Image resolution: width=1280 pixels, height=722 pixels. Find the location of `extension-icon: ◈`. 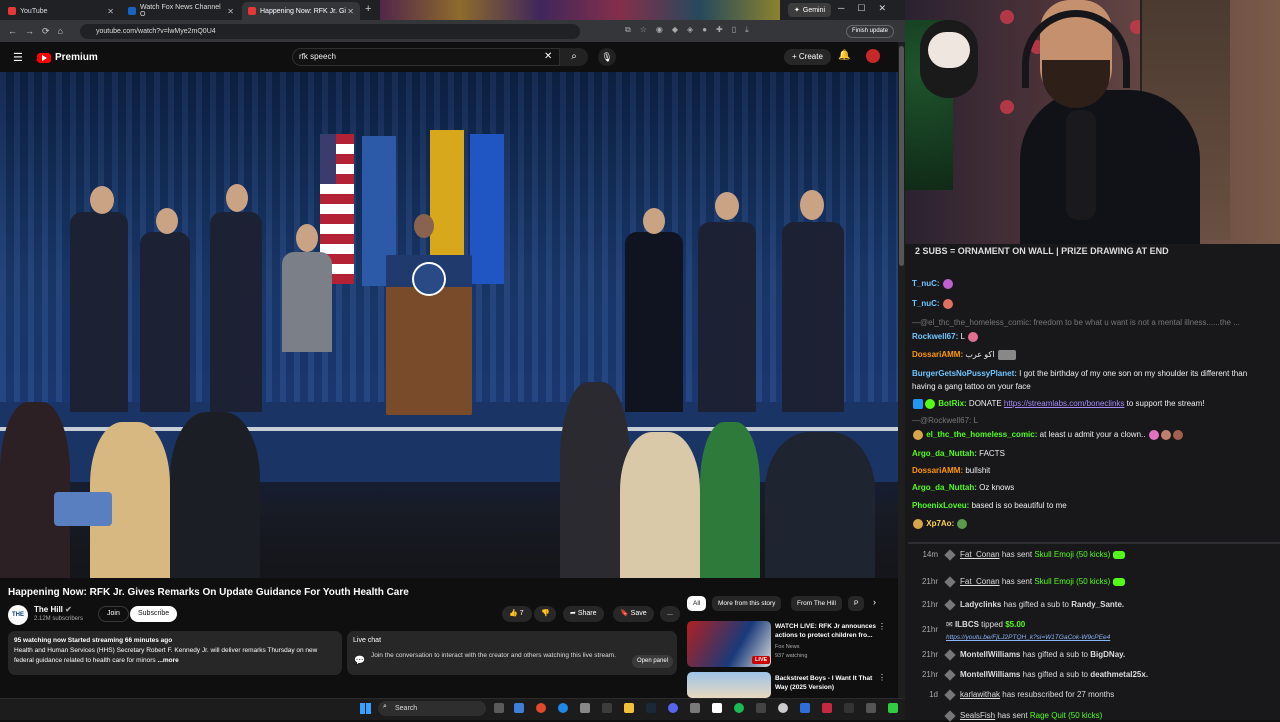

extension-icon: ◈ is located at coordinates (690, 30).